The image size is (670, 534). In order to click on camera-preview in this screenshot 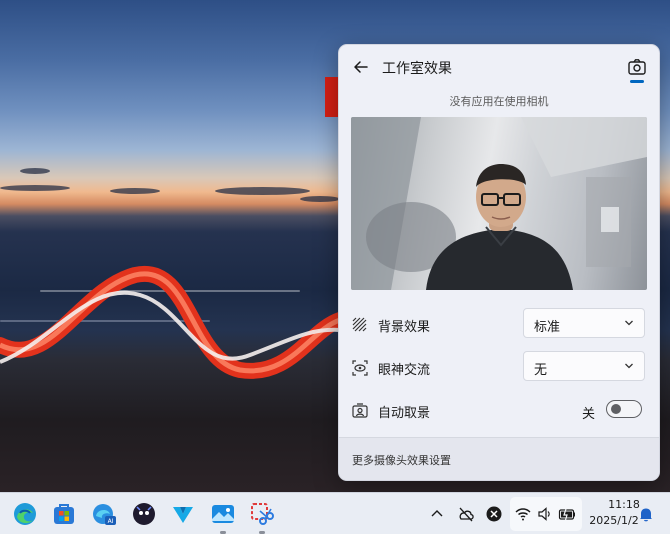, I will do `click(499, 203)`.